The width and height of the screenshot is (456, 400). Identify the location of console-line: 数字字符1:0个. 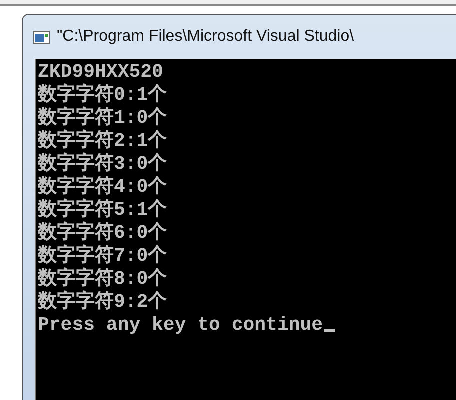
(103, 118).